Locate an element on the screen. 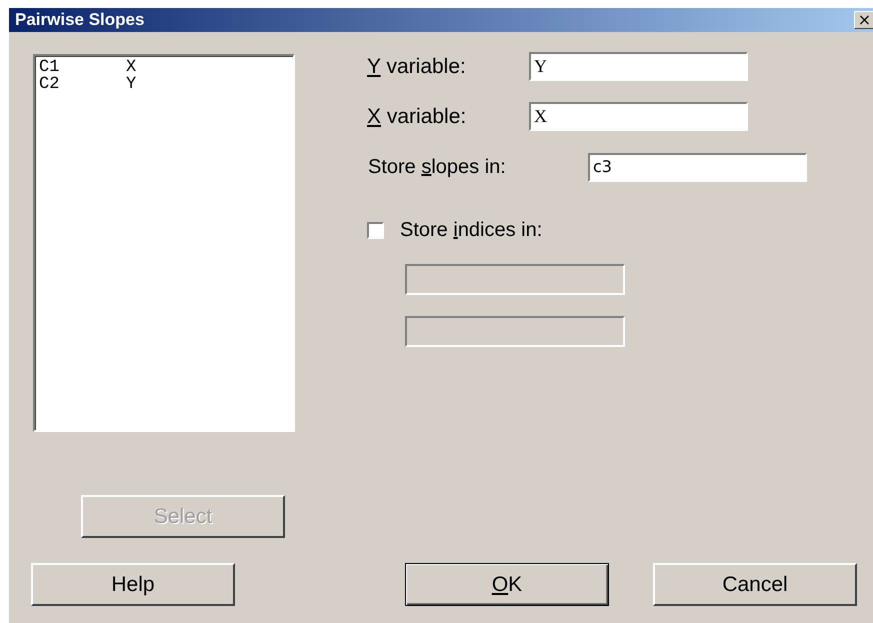 This screenshot has width=873, height=623. input-field: X is located at coordinates (638, 116).